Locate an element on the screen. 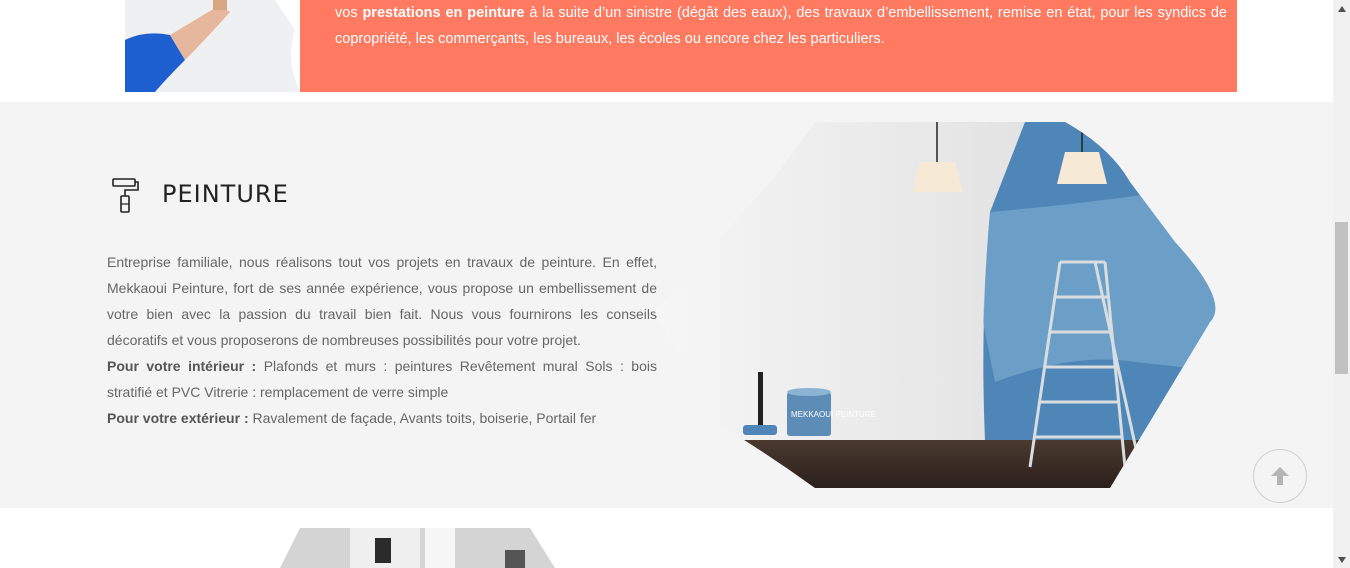 This screenshot has width=1350, height=568. page-scrollbar is located at coordinates (1341, 284).